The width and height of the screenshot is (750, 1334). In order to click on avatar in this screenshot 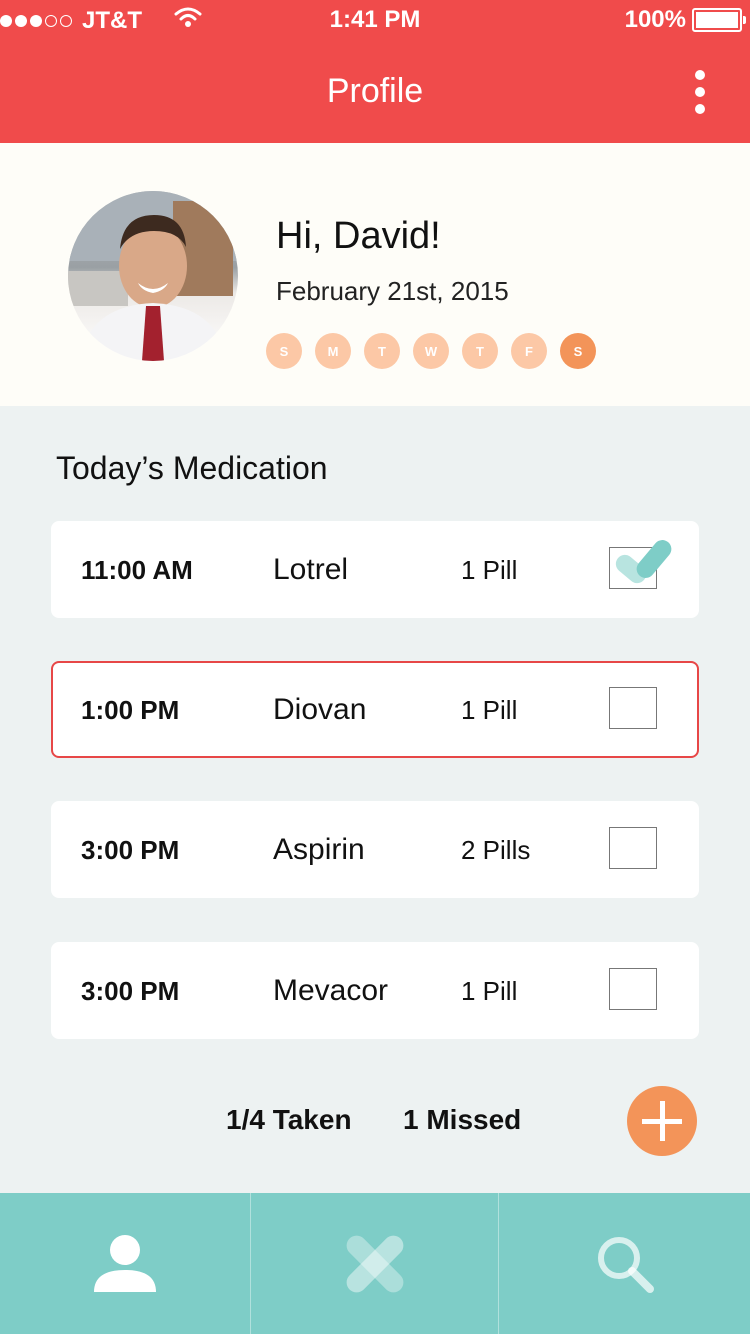, I will do `click(153, 276)`.